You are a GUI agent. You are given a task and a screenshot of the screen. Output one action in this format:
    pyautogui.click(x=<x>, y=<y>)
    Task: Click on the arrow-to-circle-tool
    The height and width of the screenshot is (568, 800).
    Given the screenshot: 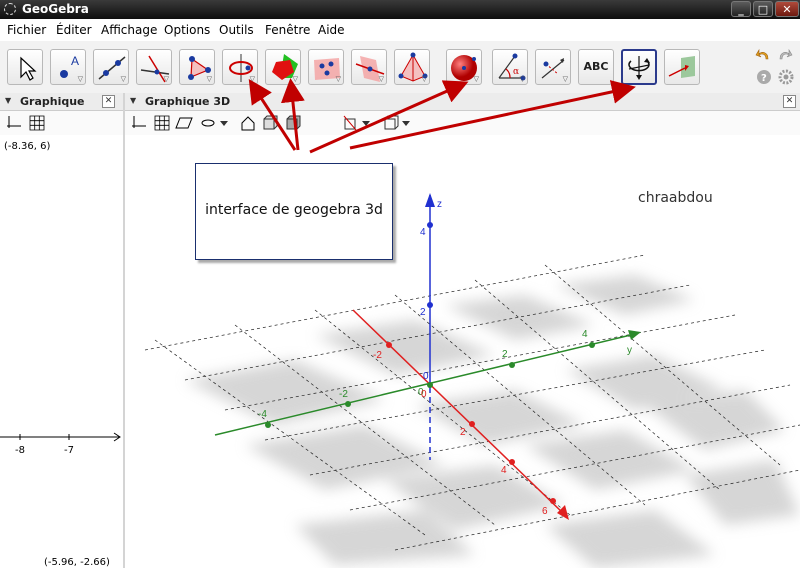 What is the action you would take?
    pyautogui.click(x=272, y=114)
    